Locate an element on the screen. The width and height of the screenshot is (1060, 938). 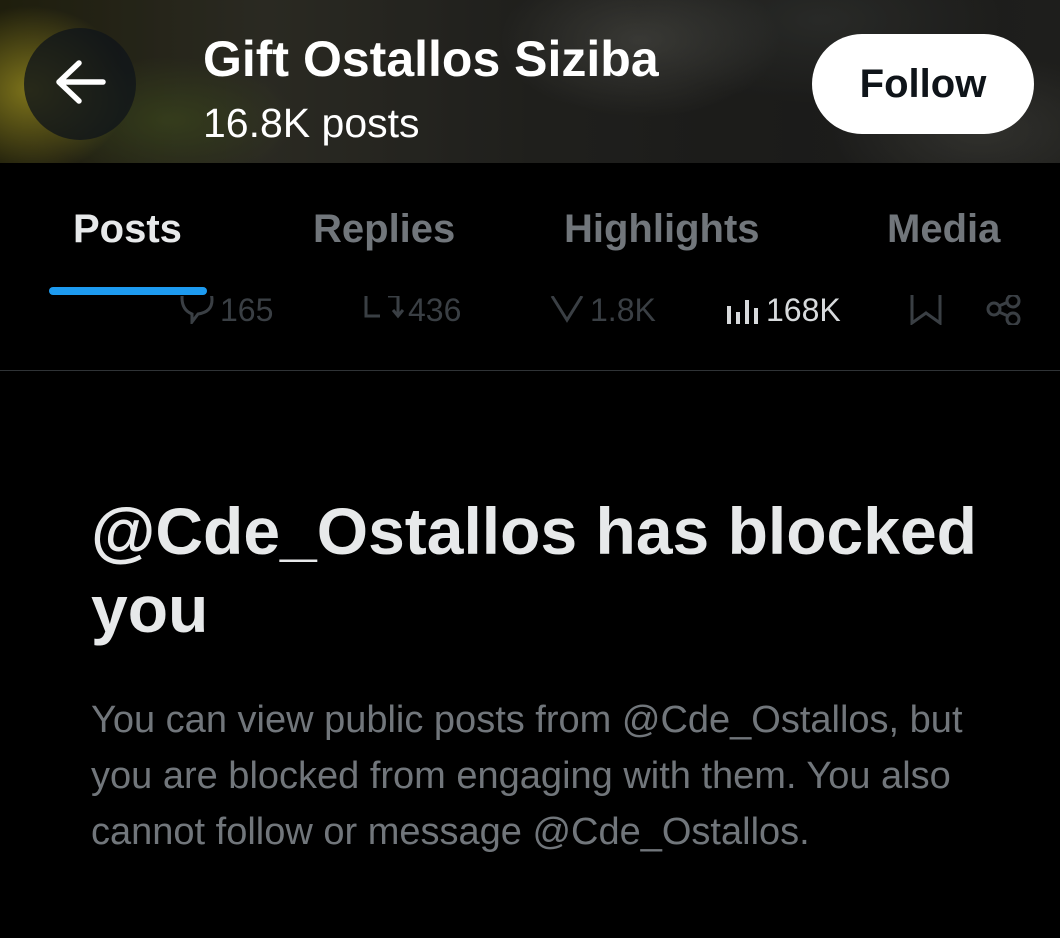
arrow-left-icon is located at coordinates (80, 84).